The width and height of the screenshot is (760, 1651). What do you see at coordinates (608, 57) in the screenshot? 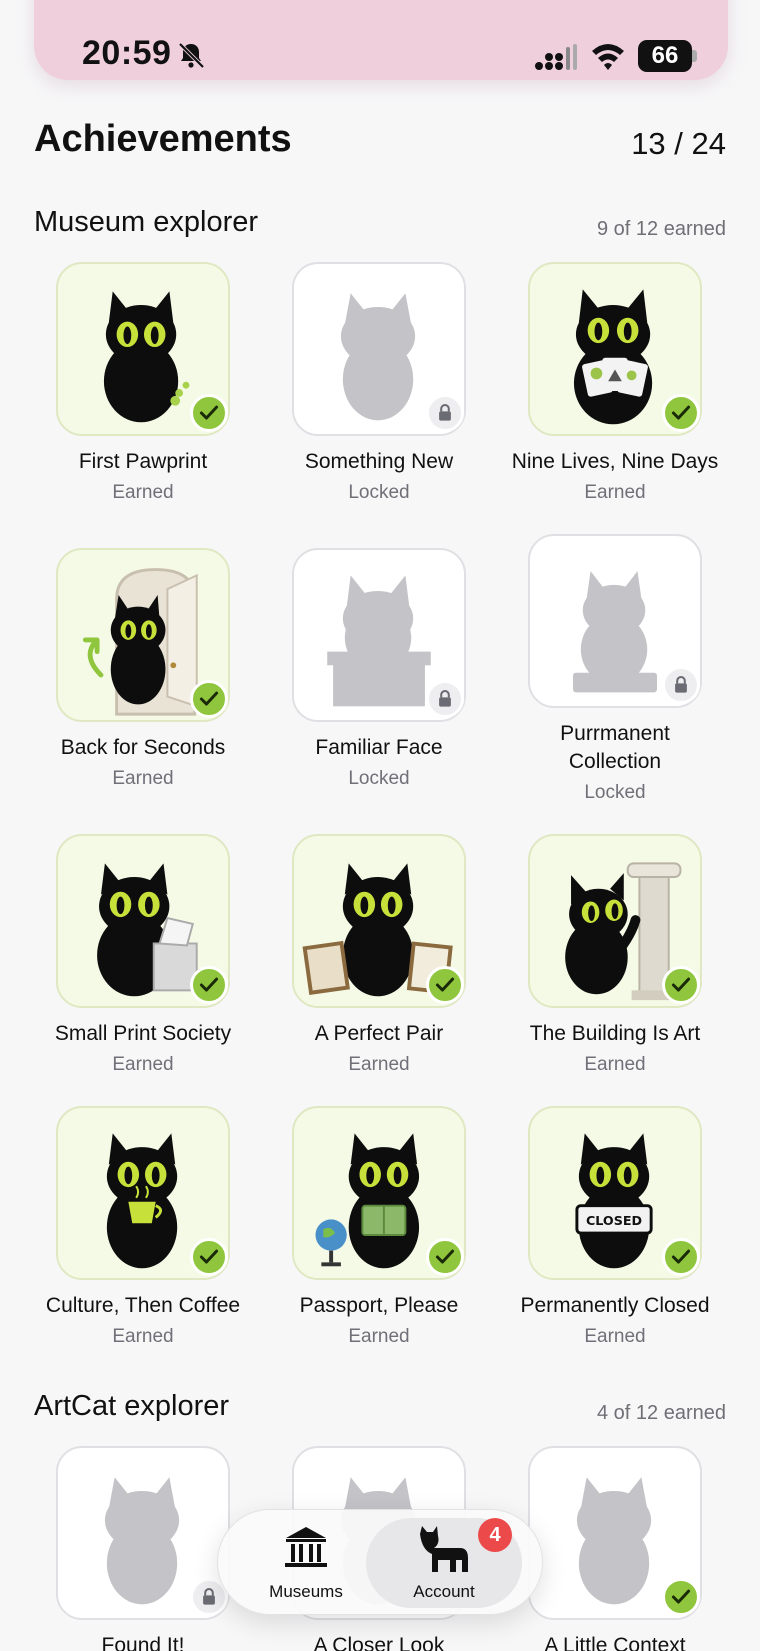
I see `wifi-icon` at bounding box center [608, 57].